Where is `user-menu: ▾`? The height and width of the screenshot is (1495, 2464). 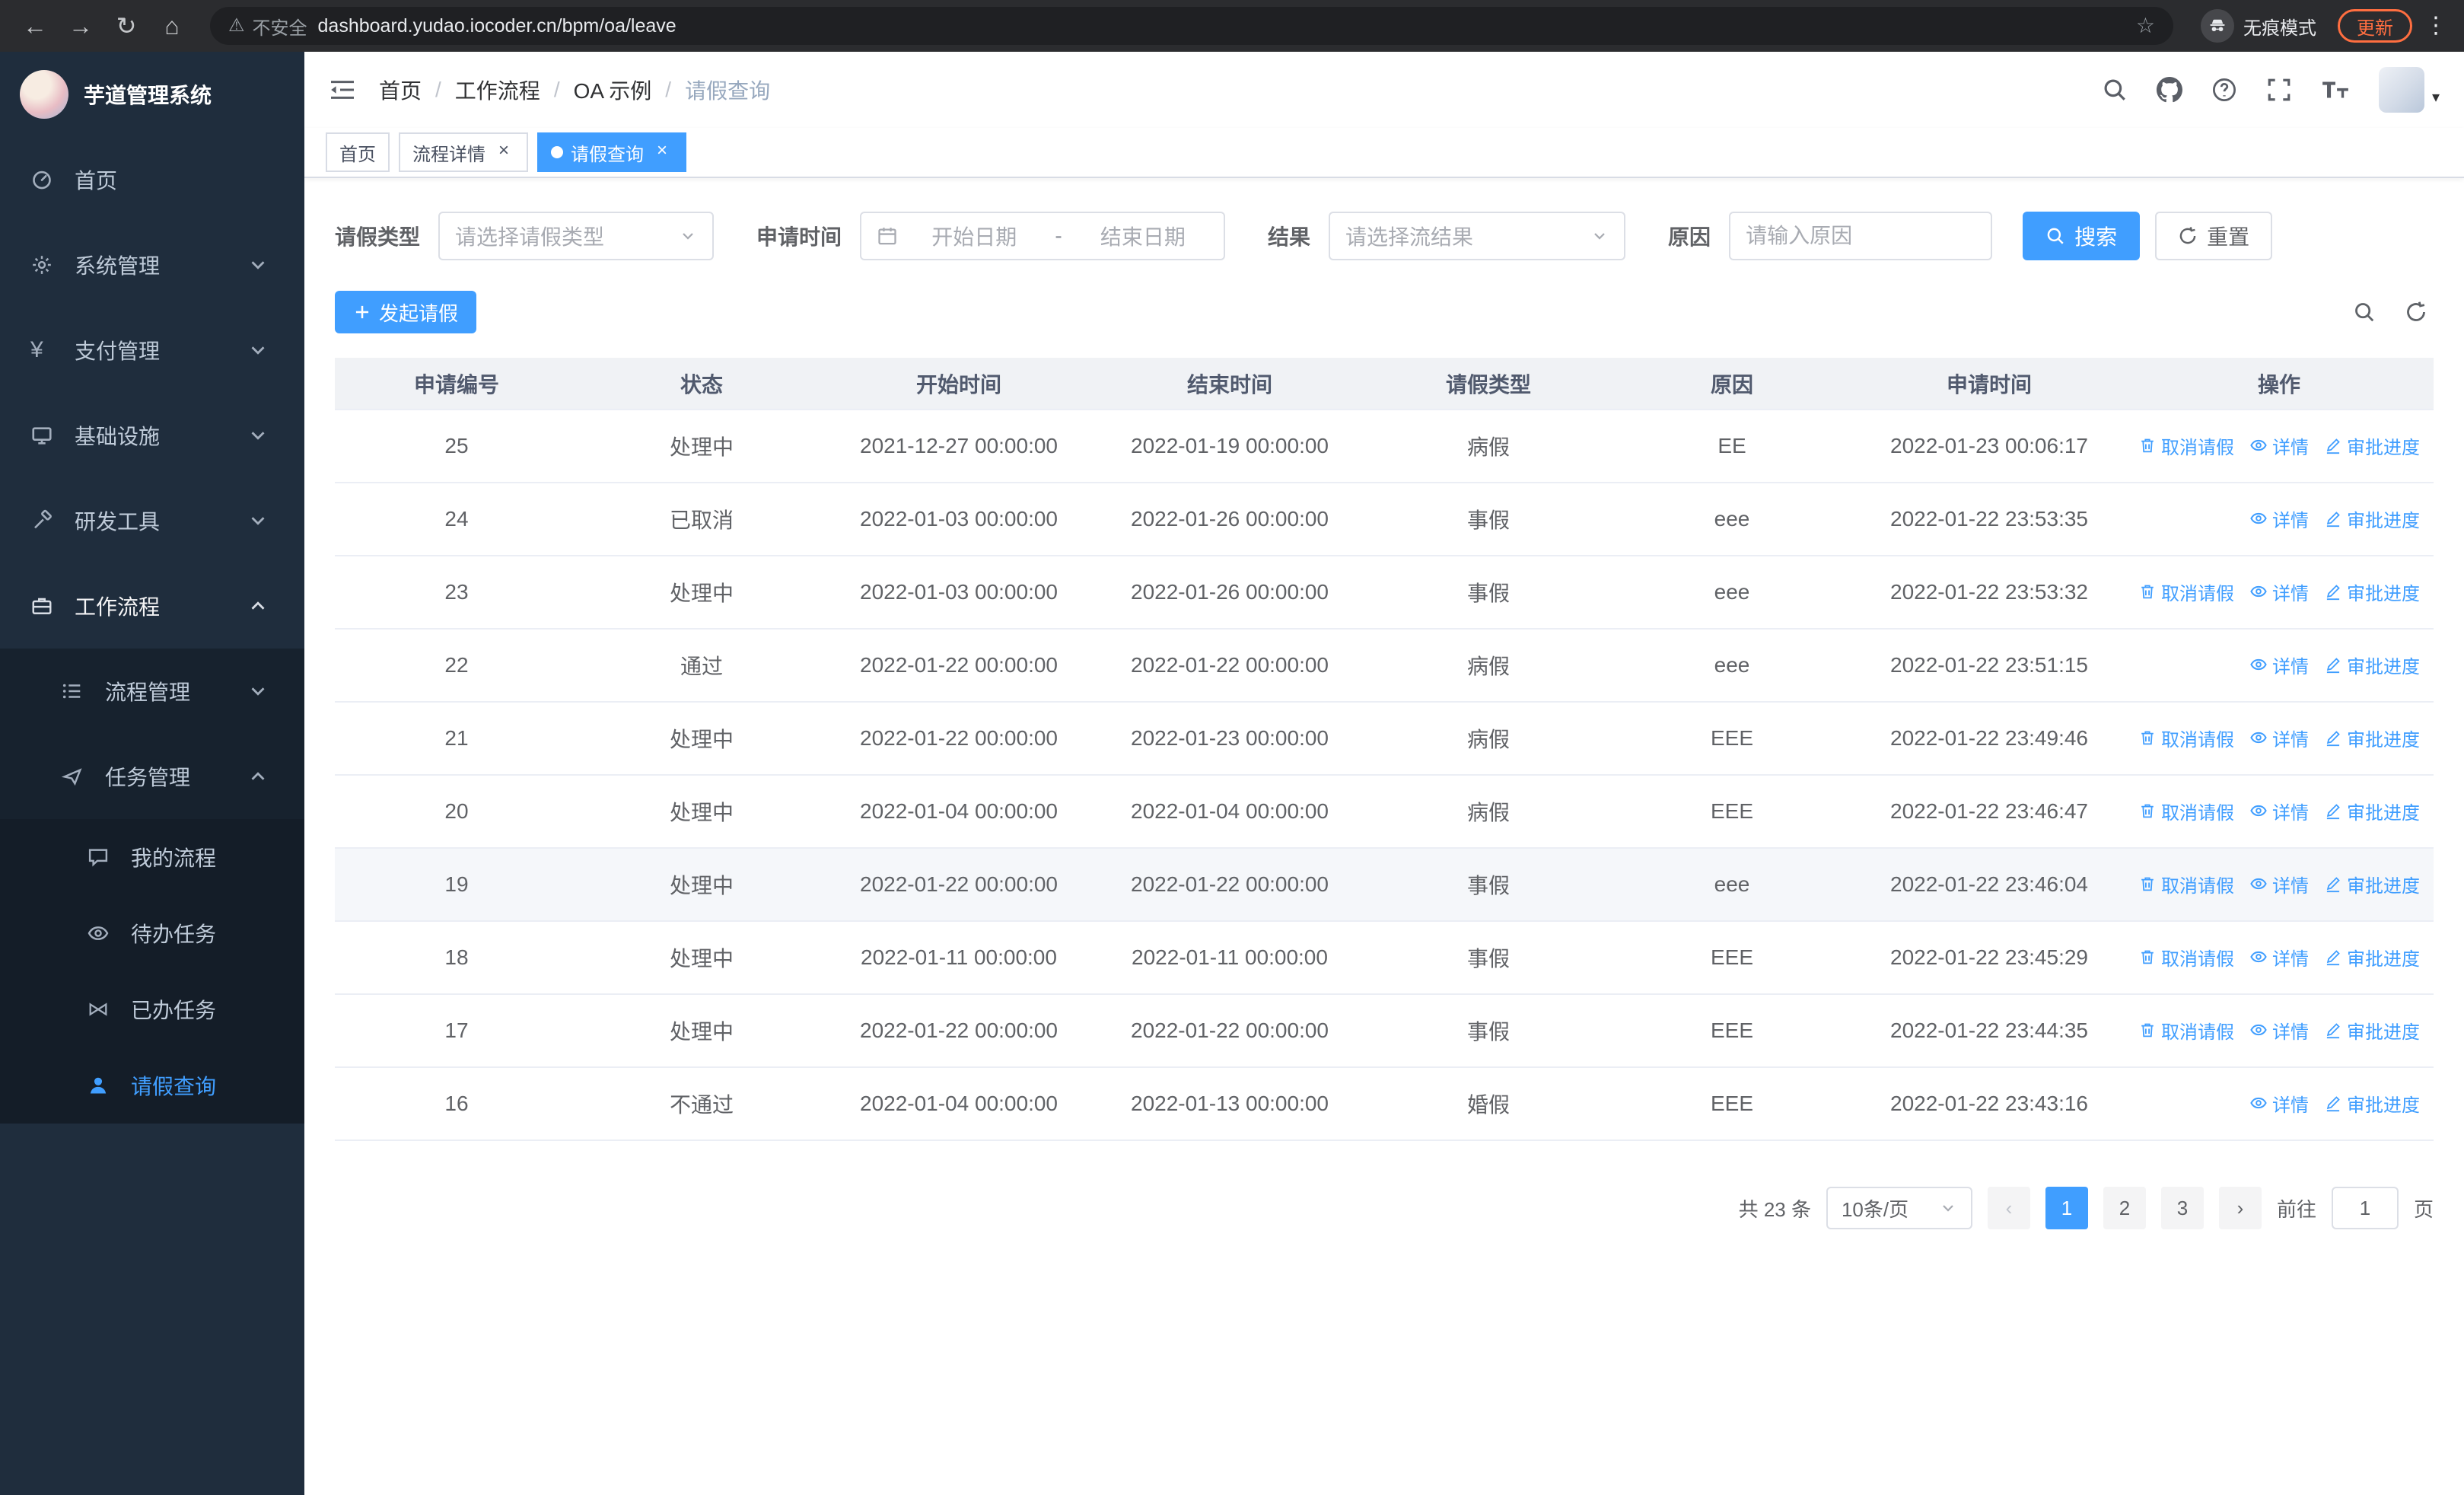
user-menu: ▾ is located at coordinates (2409, 90).